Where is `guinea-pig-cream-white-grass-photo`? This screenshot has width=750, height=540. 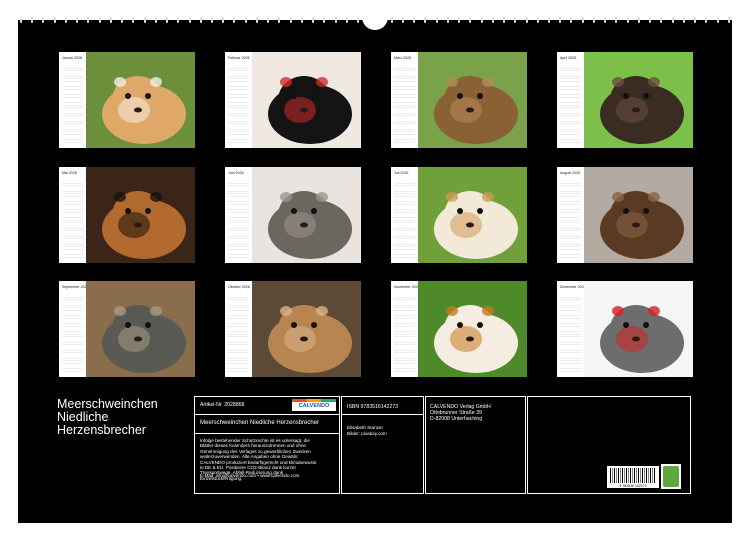 guinea-pig-cream-white-grass-photo is located at coordinates (472, 215).